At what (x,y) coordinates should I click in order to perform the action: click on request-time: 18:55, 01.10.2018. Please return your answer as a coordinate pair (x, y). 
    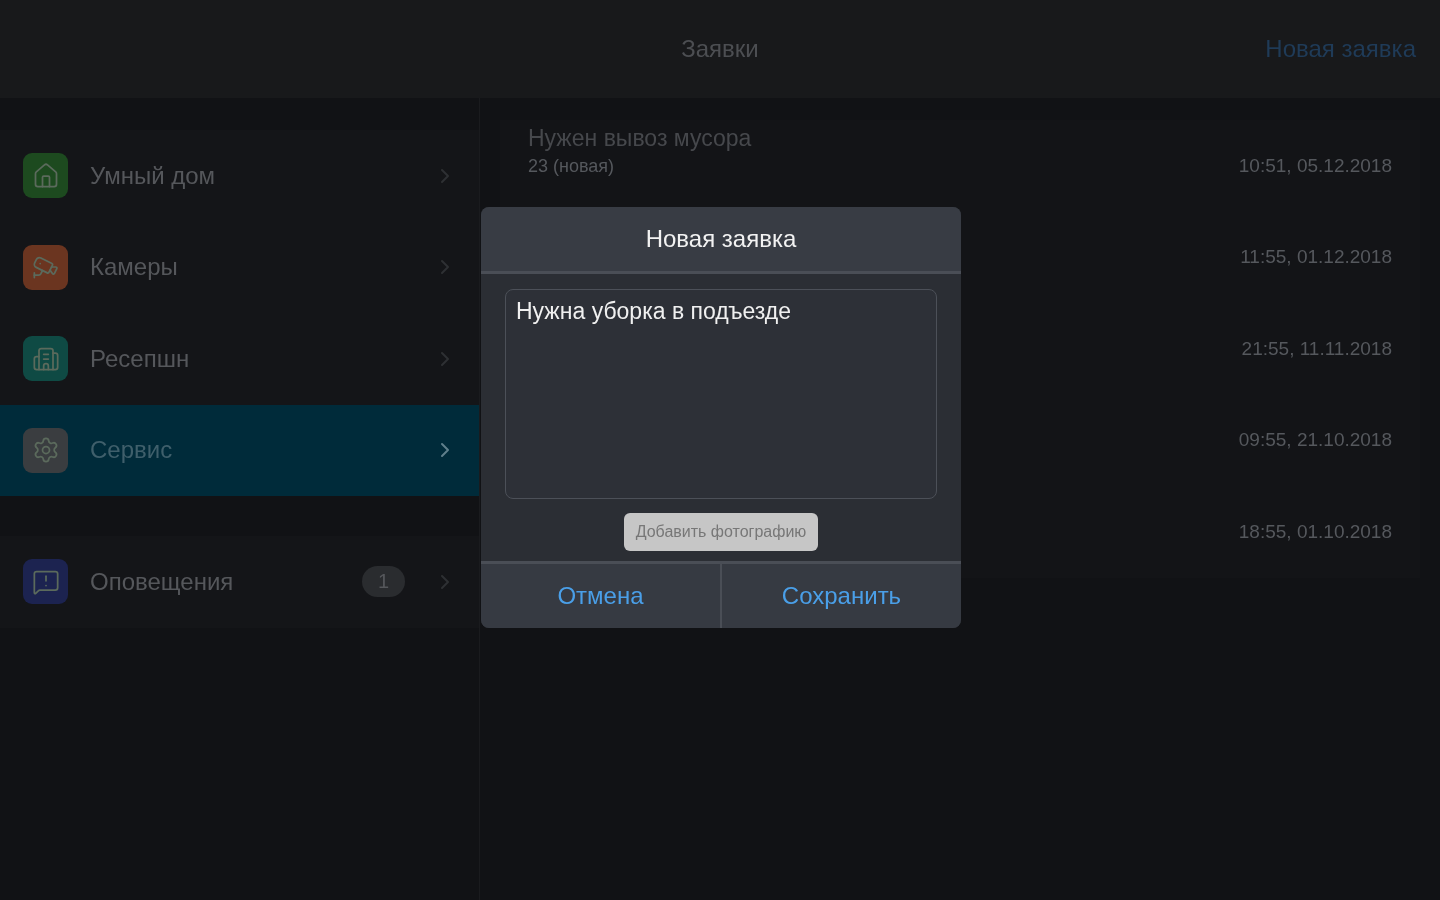
    Looking at the image, I should click on (1315, 531).